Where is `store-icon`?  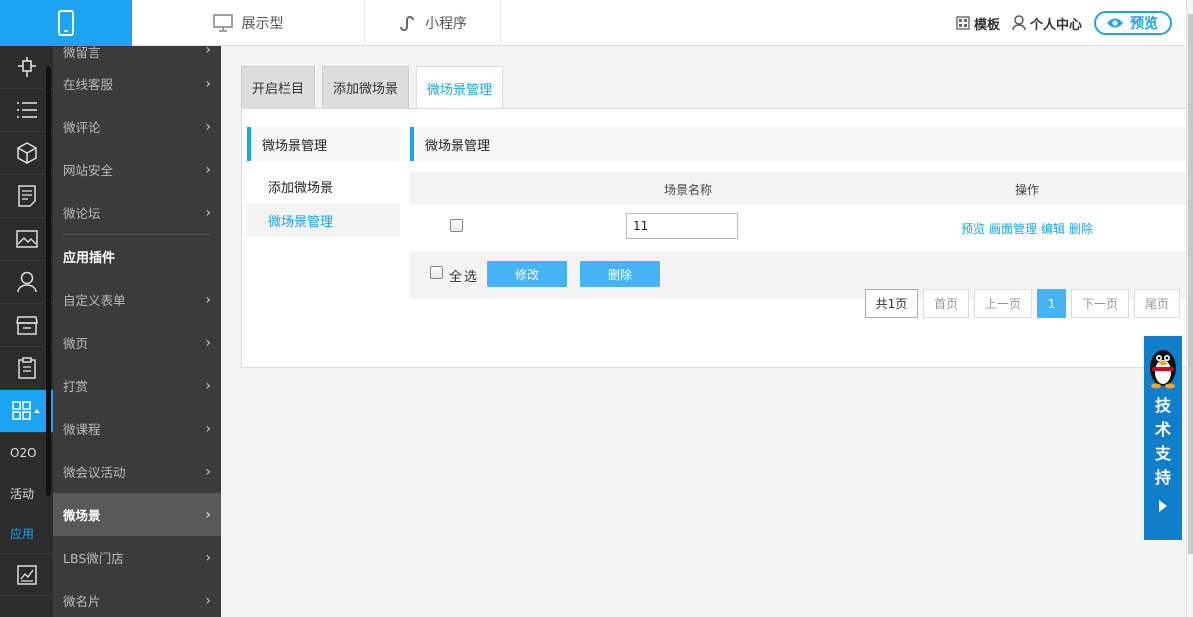 store-icon is located at coordinates (26, 325).